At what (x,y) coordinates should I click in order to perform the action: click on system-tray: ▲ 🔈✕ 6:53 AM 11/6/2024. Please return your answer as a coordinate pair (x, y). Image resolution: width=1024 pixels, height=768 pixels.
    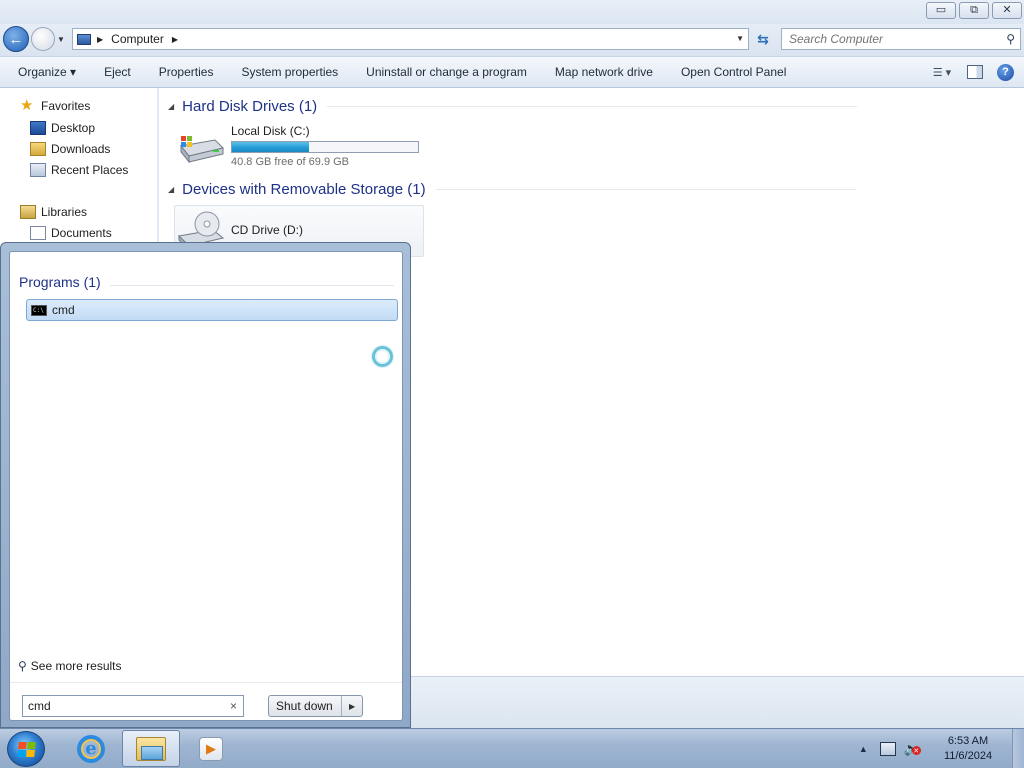
    Looking at the image, I should click on (941, 748).